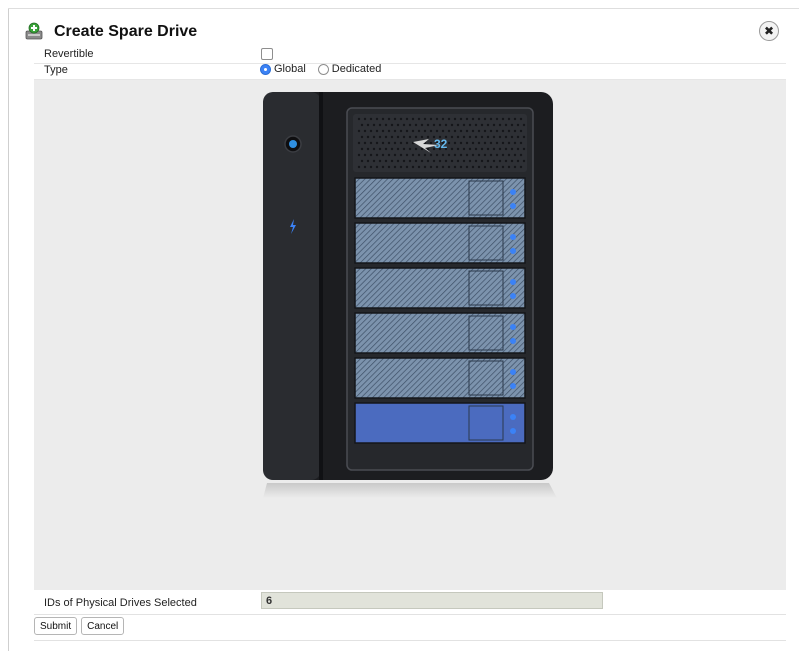 The height and width of the screenshot is (651, 799). Describe the element at coordinates (432, 600) in the screenshot. I see `drives-selected-field: 6` at that location.